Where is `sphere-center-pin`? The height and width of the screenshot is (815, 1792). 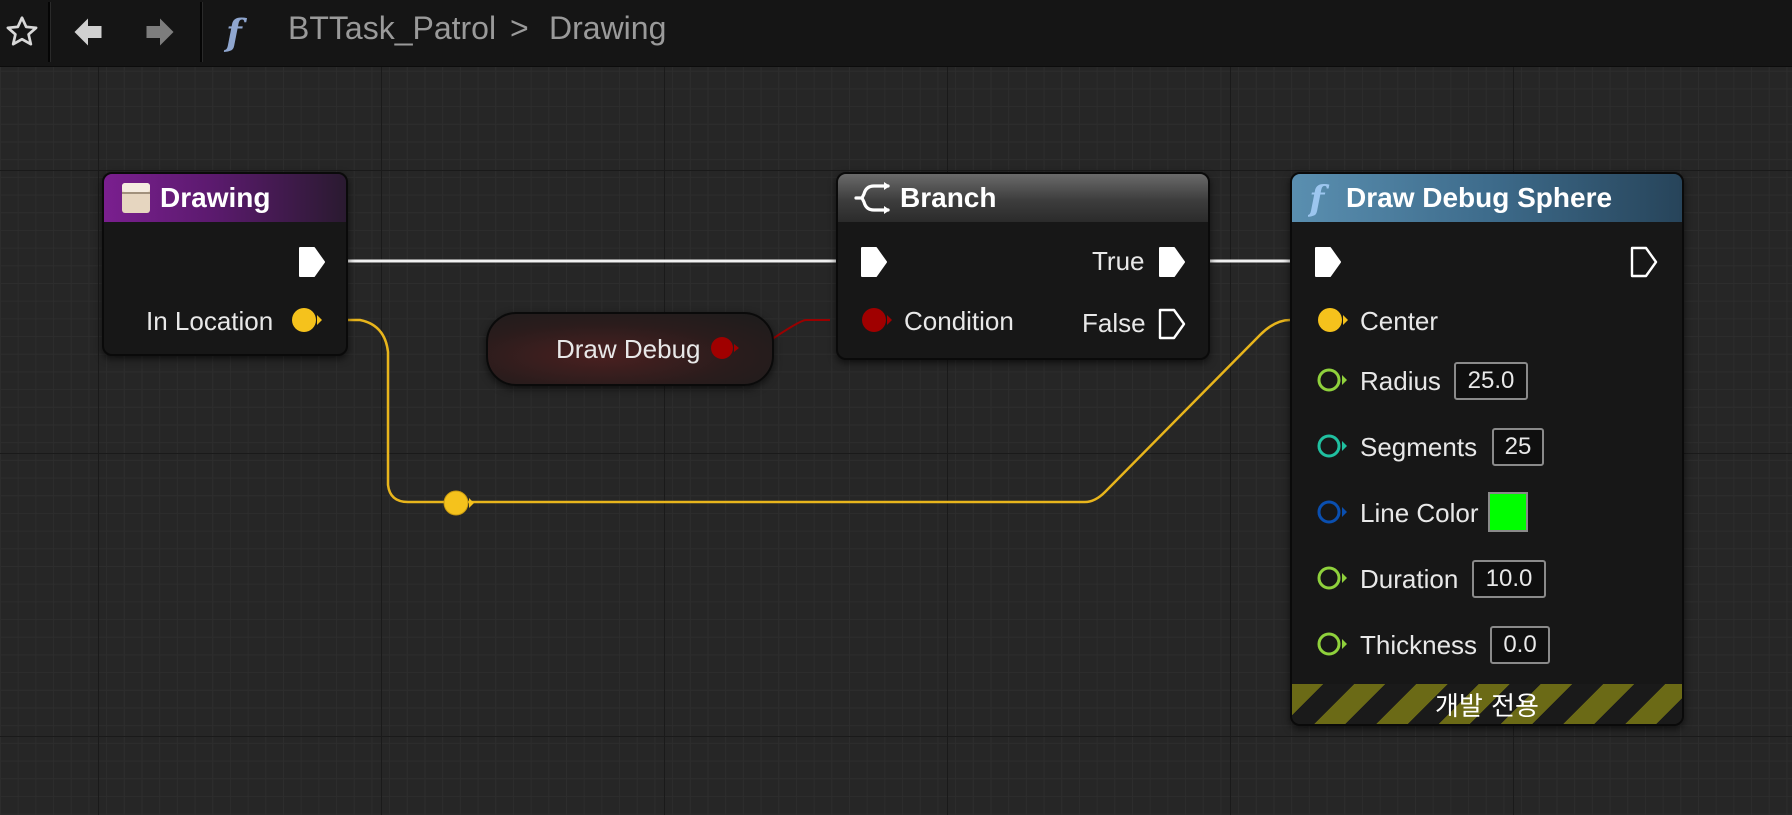 sphere-center-pin is located at coordinates (1333, 322).